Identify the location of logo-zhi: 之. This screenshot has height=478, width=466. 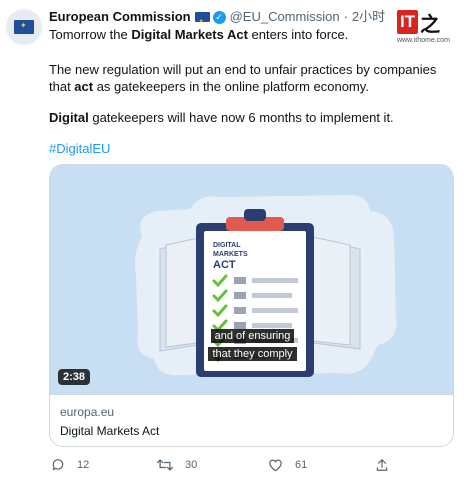
(430, 23).